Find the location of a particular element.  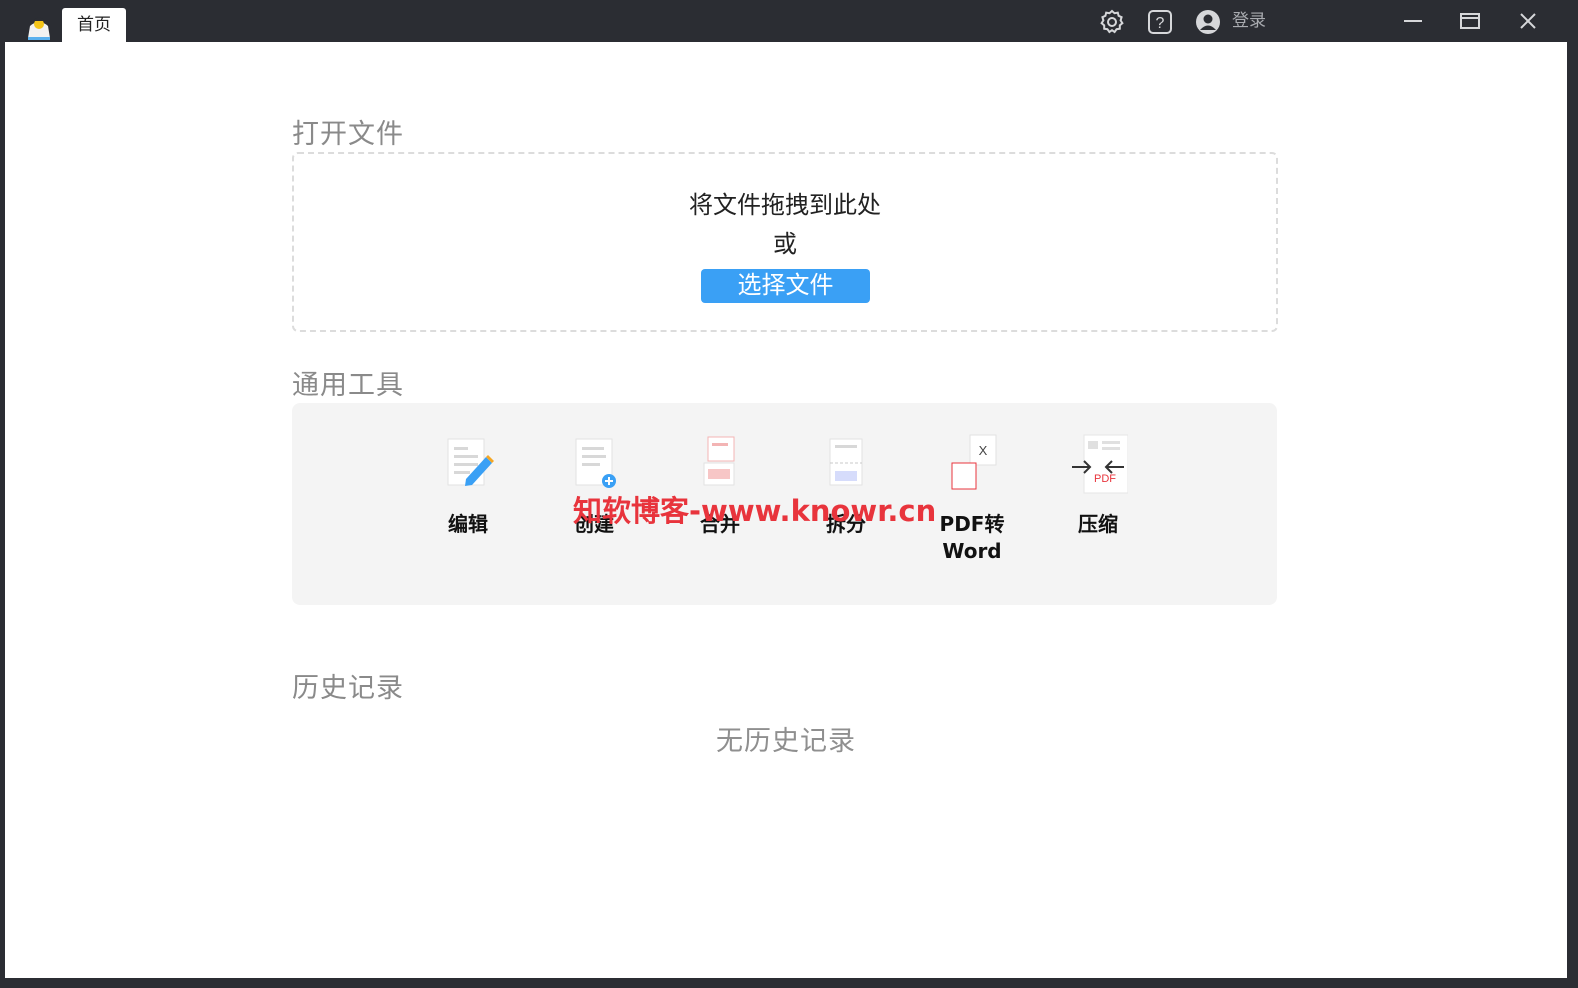

or-text: 或 is located at coordinates (785, 244).